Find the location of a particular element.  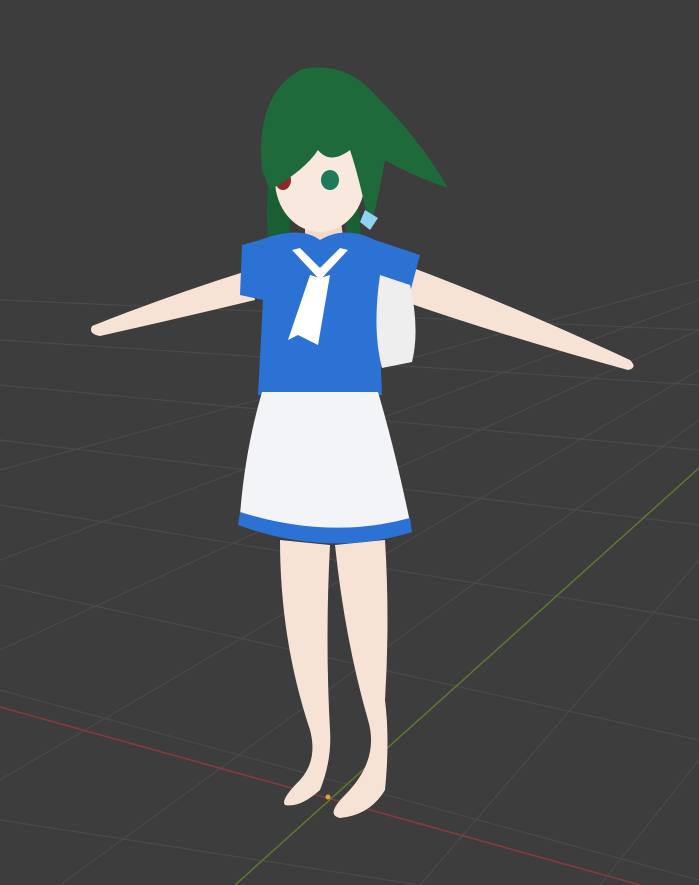

left-leg is located at coordinates (305, 673).